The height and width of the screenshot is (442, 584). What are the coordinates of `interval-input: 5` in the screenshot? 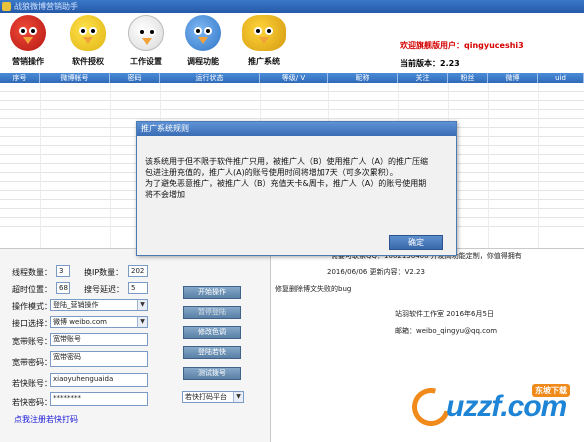 It's located at (138, 288).